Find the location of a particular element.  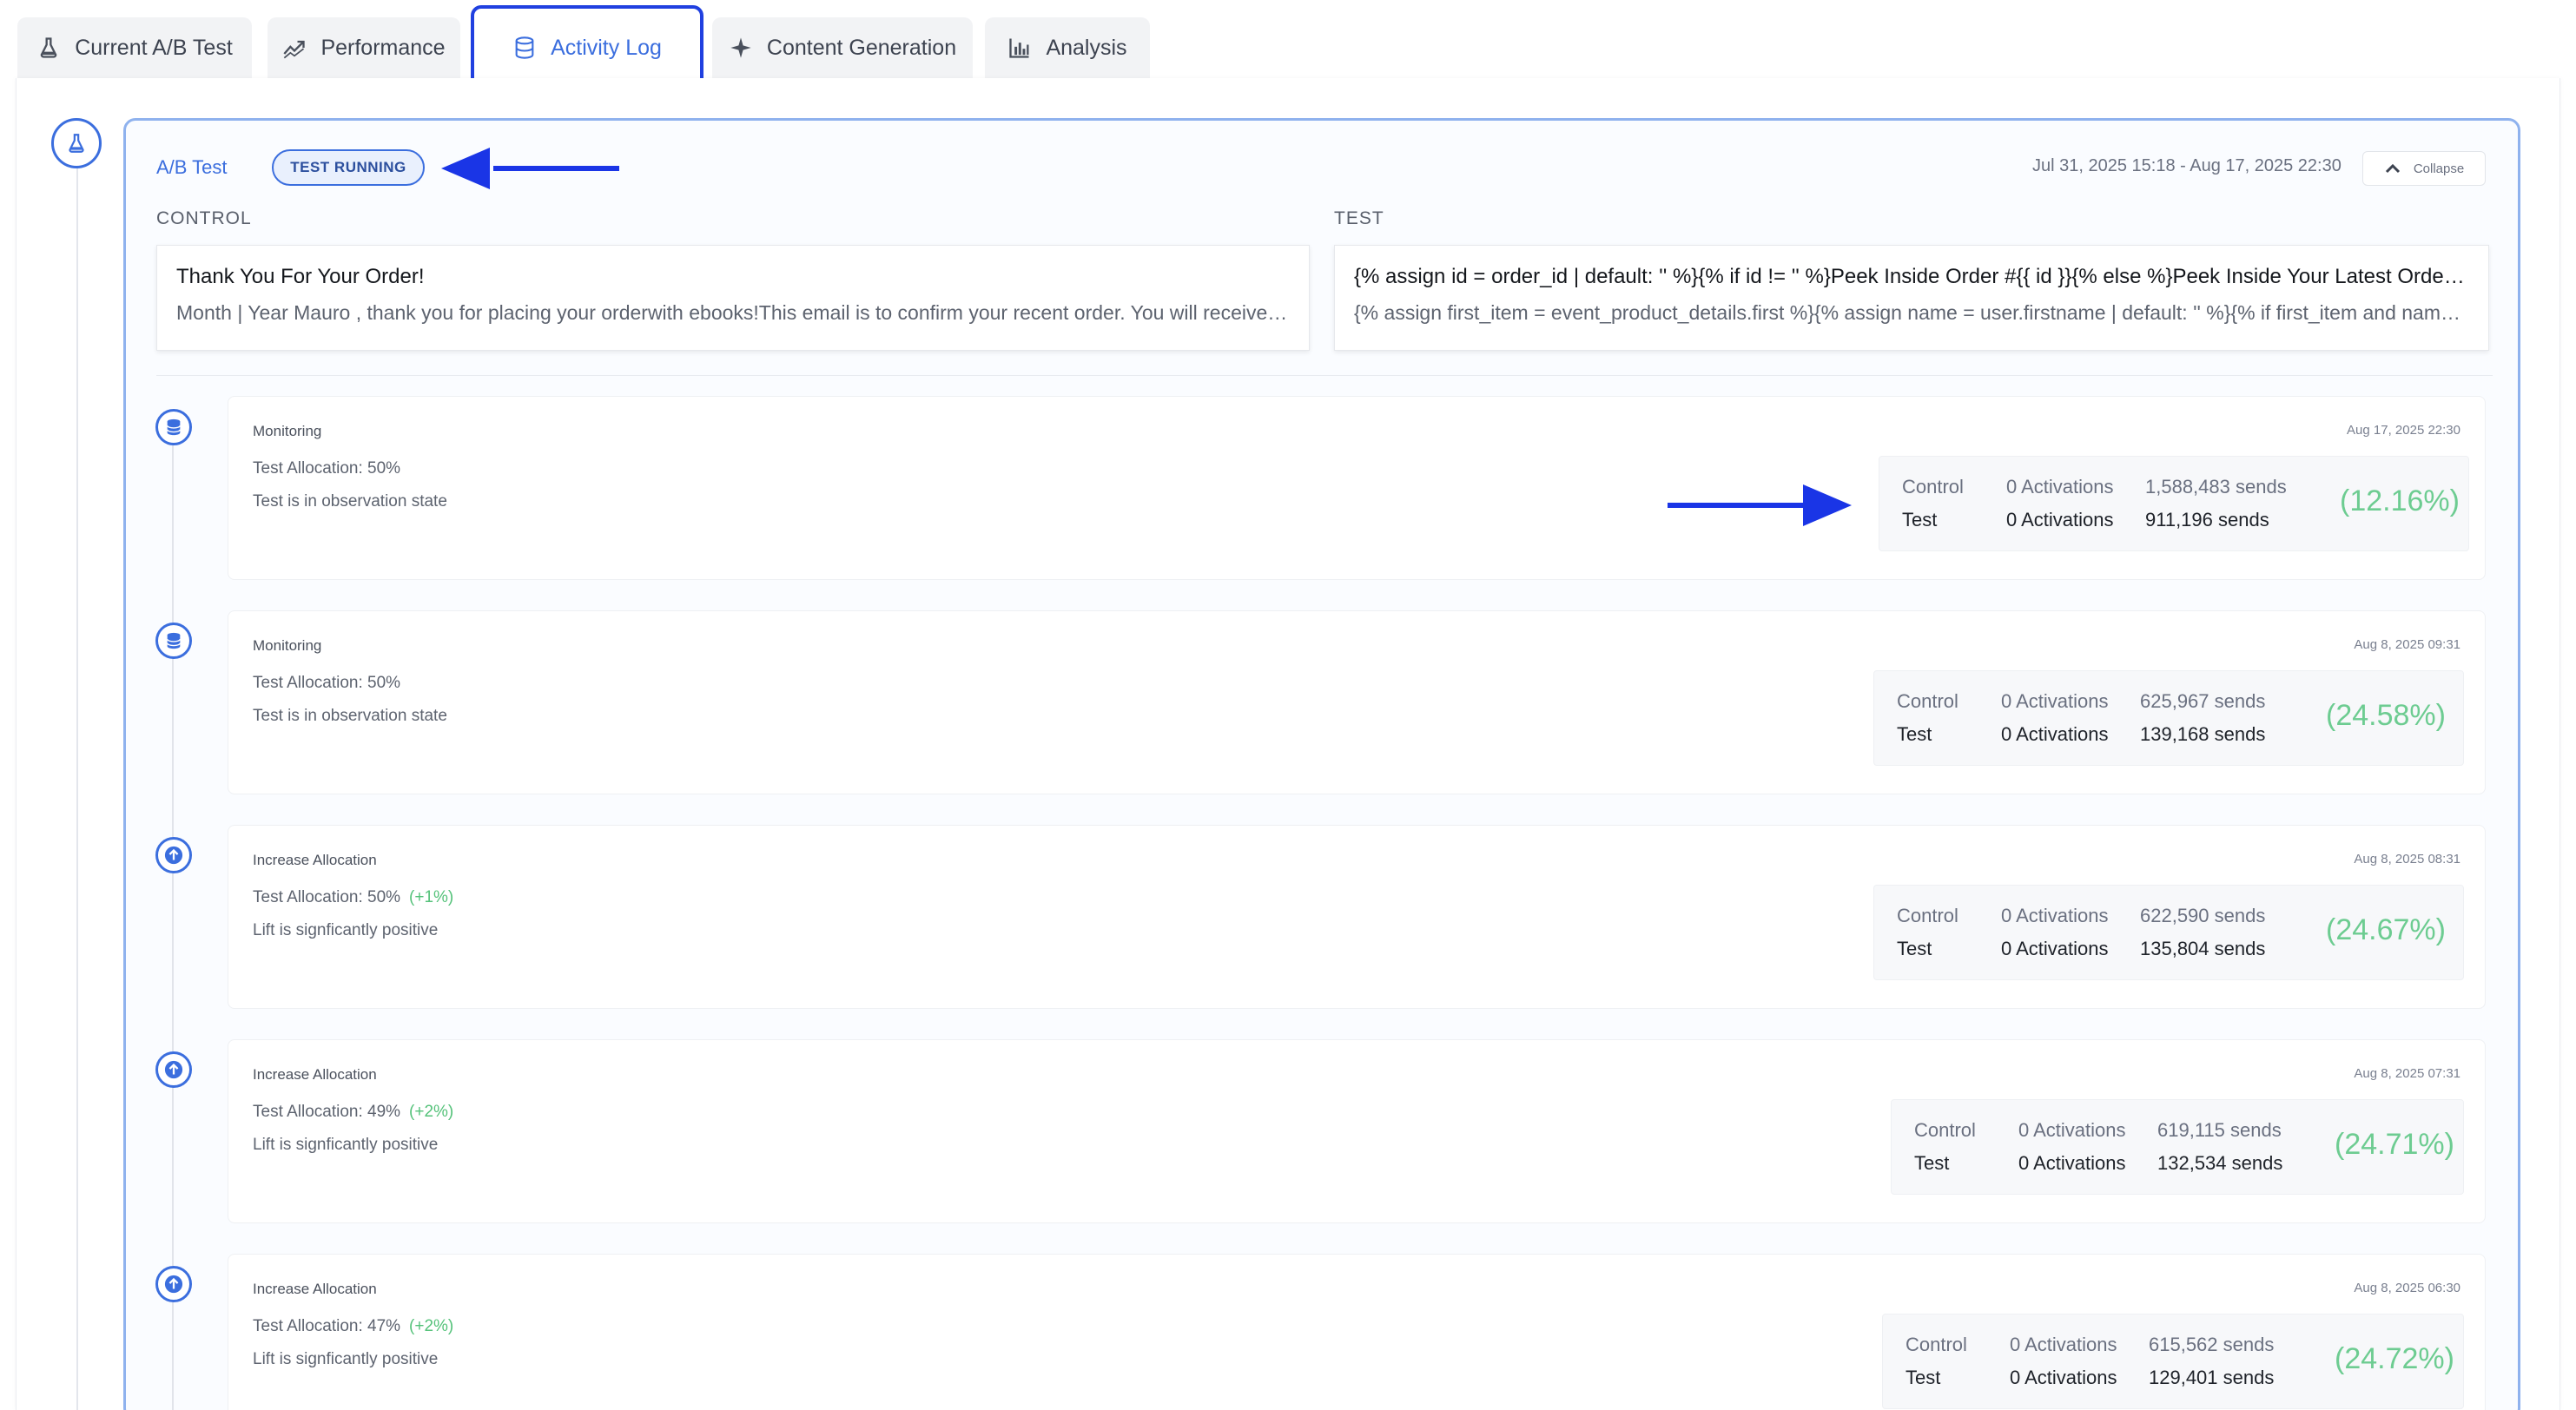

stats-row-test: Test 0 Activations 135,804 sends is located at coordinates (2081, 949).